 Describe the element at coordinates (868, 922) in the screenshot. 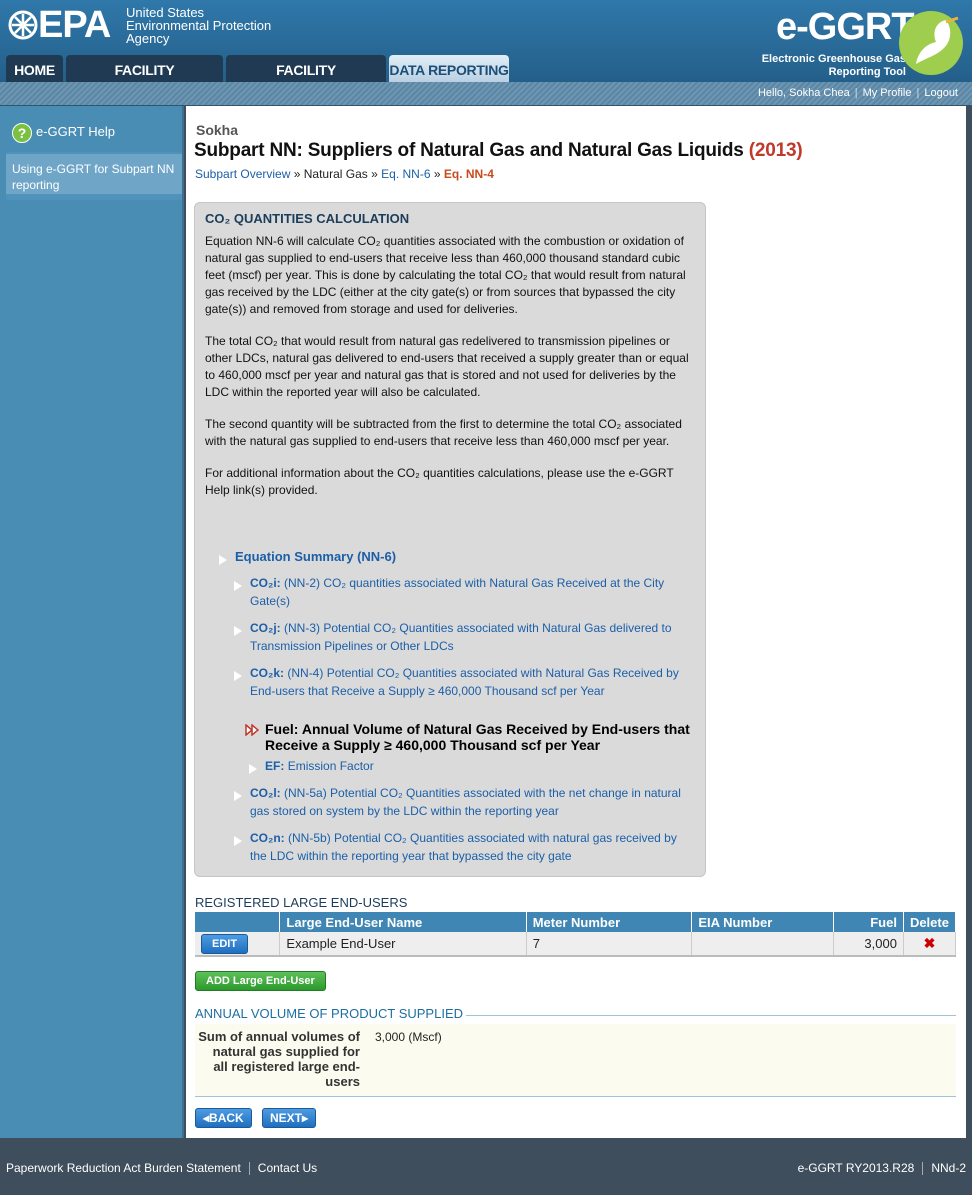

I see `col-fuel: Fuel` at that location.